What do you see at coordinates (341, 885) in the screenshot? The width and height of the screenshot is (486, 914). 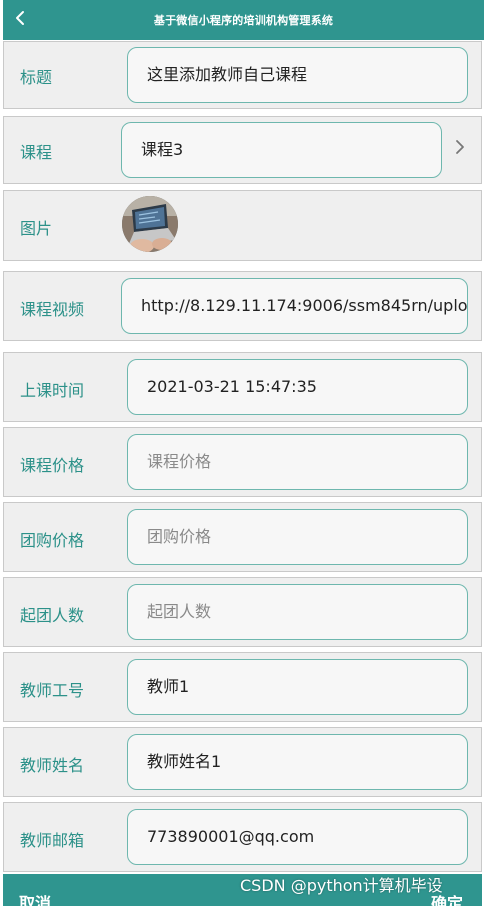 I see `watermark-text: CSDN @python计算机毕设` at bounding box center [341, 885].